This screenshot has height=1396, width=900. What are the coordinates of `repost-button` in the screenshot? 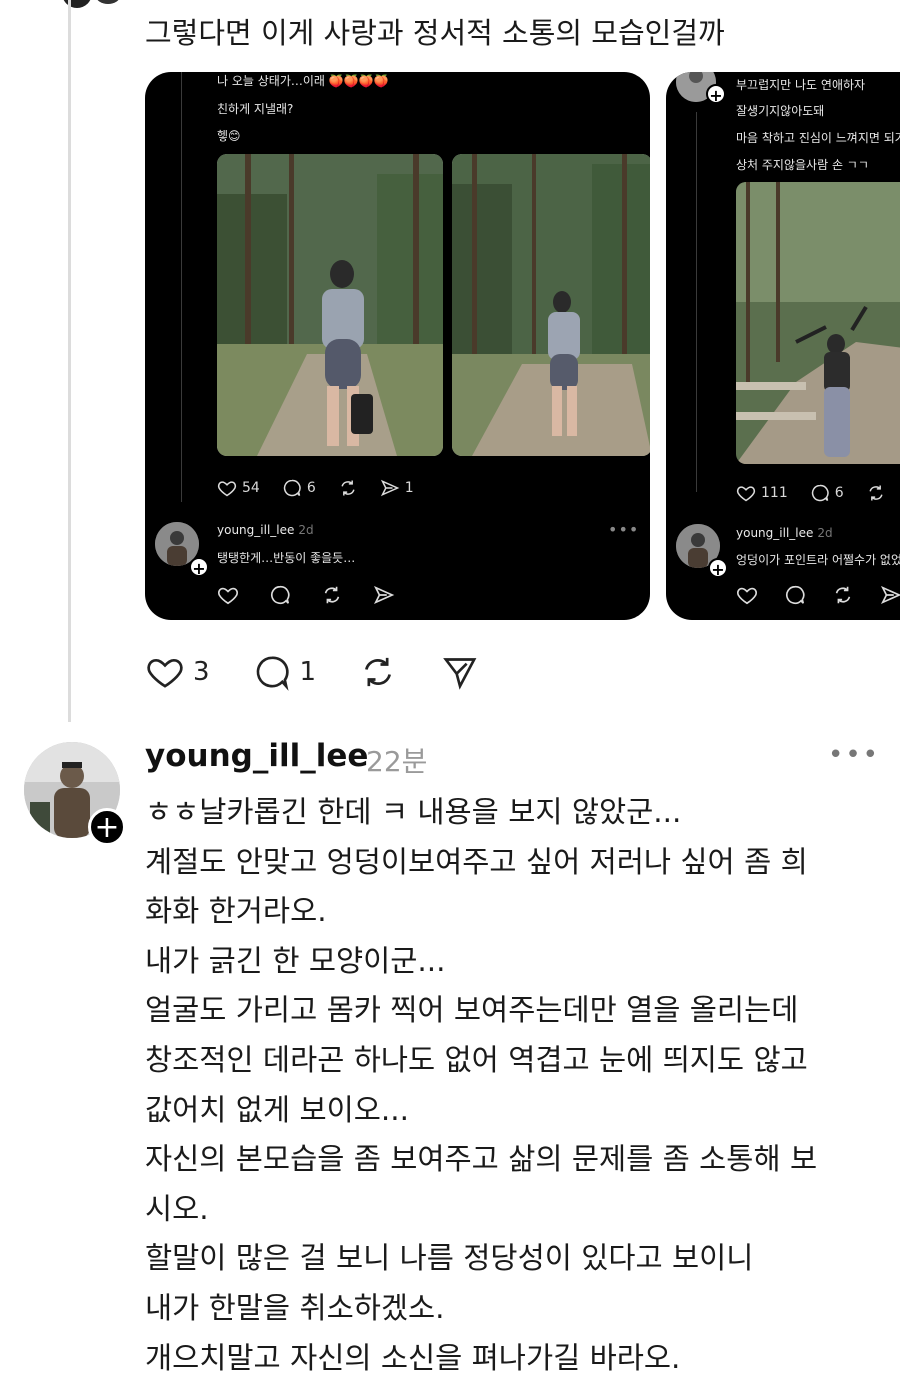 It's located at (378, 672).